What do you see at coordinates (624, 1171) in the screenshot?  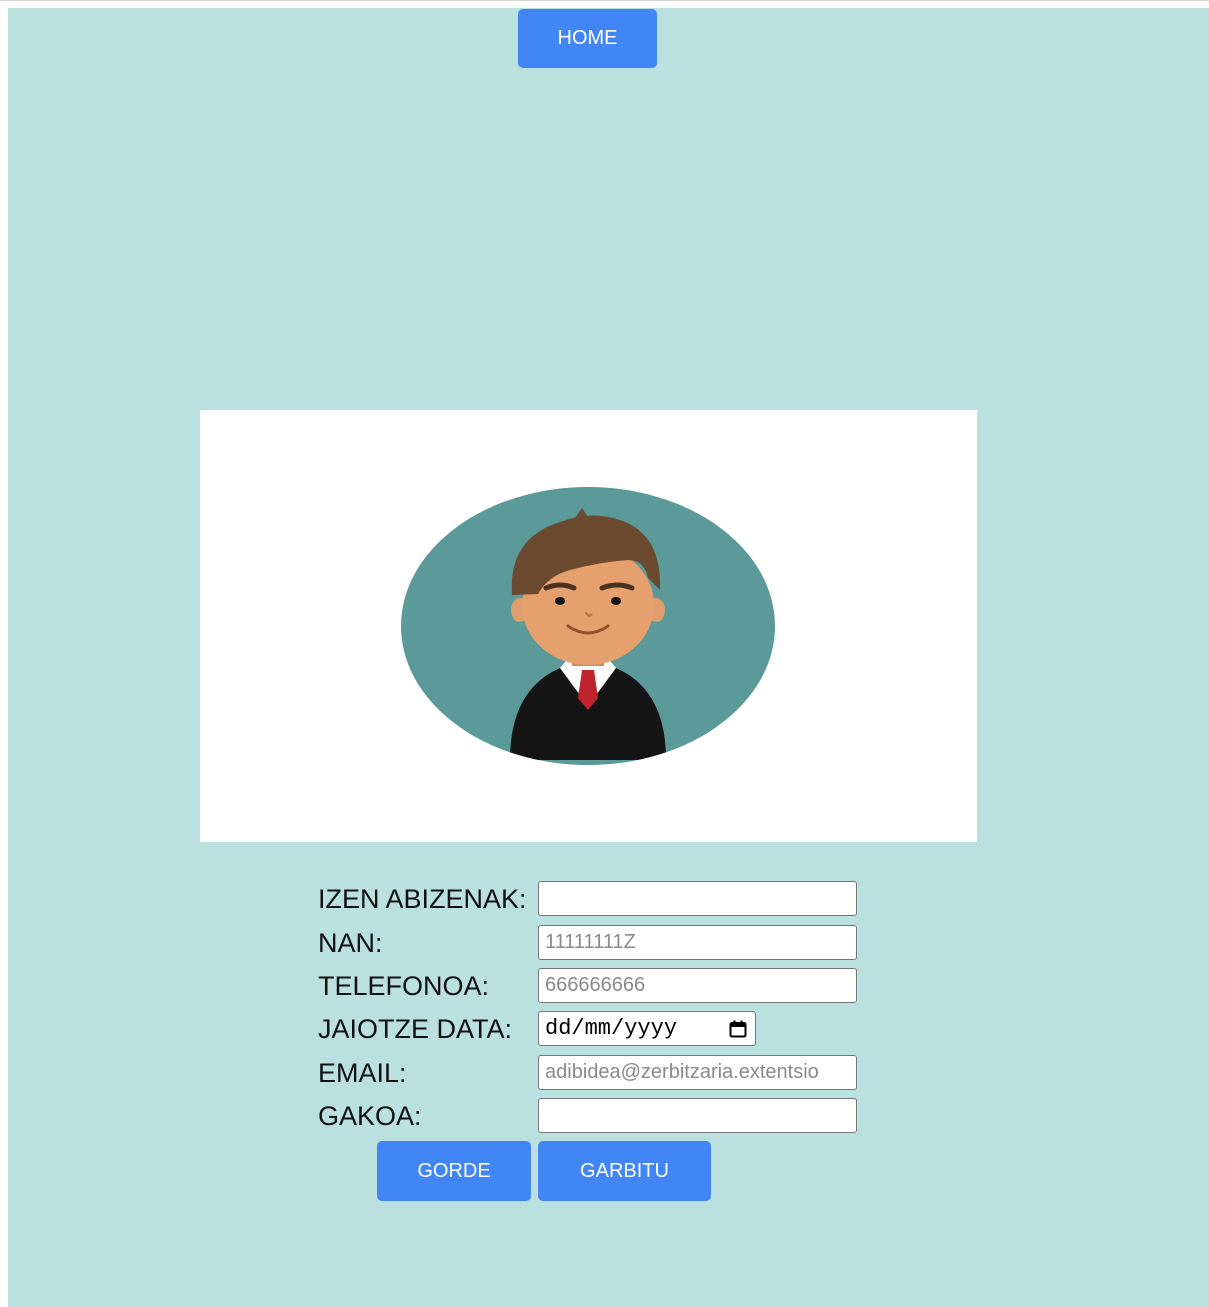 I see `clear-button: GARBITU` at bounding box center [624, 1171].